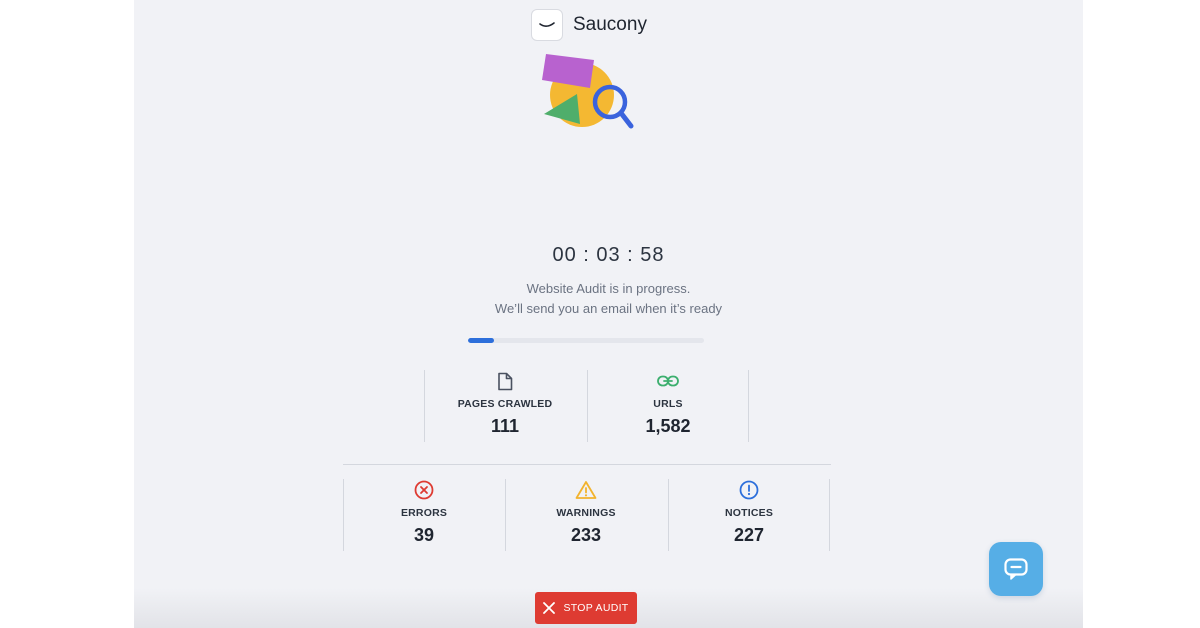 The image size is (1200, 628). Describe the element at coordinates (549, 608) in the screenshot. I see `close-icon` at that location.